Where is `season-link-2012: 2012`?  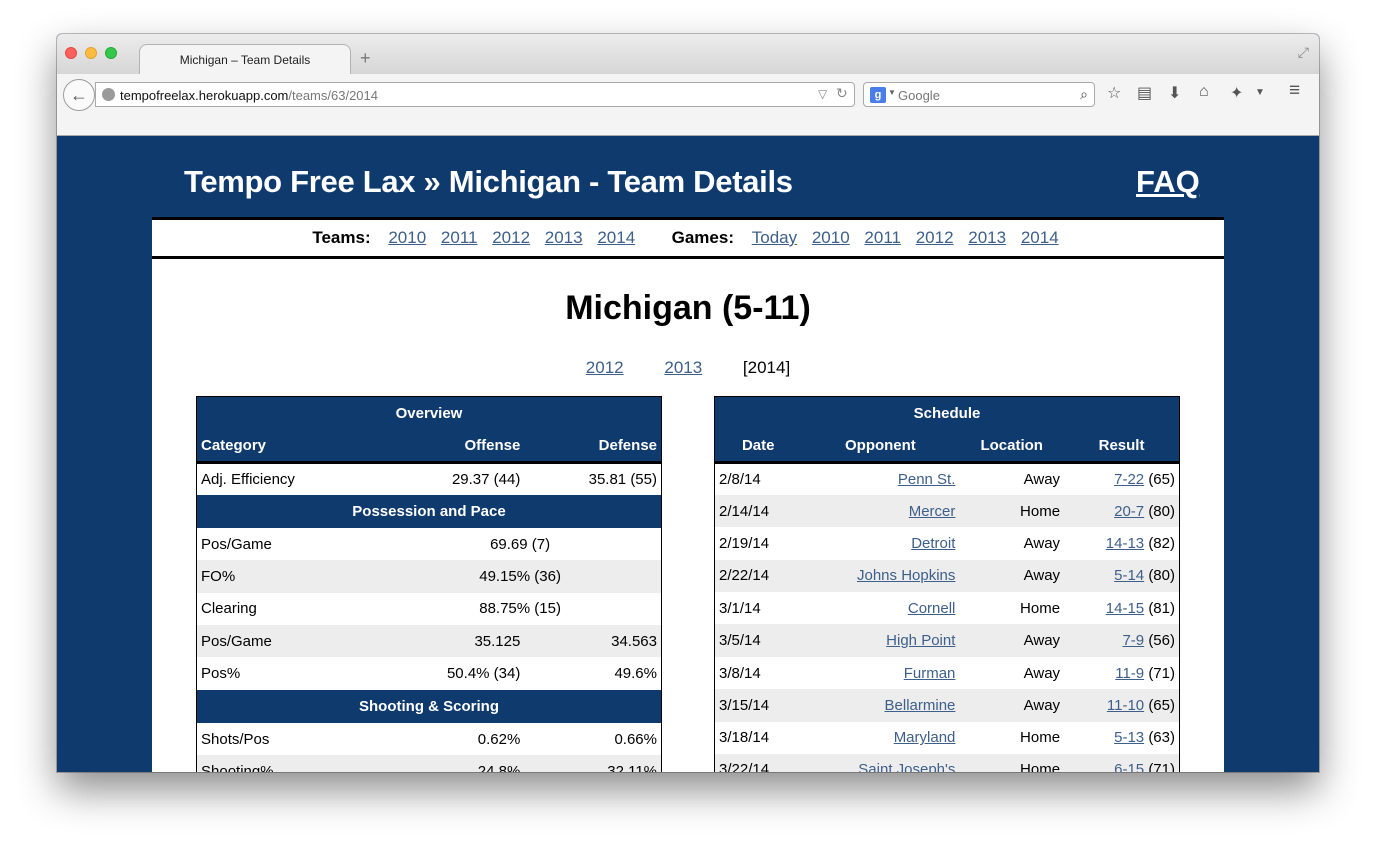 season-link-2012: 2012 is located at coordinates (605, 367).